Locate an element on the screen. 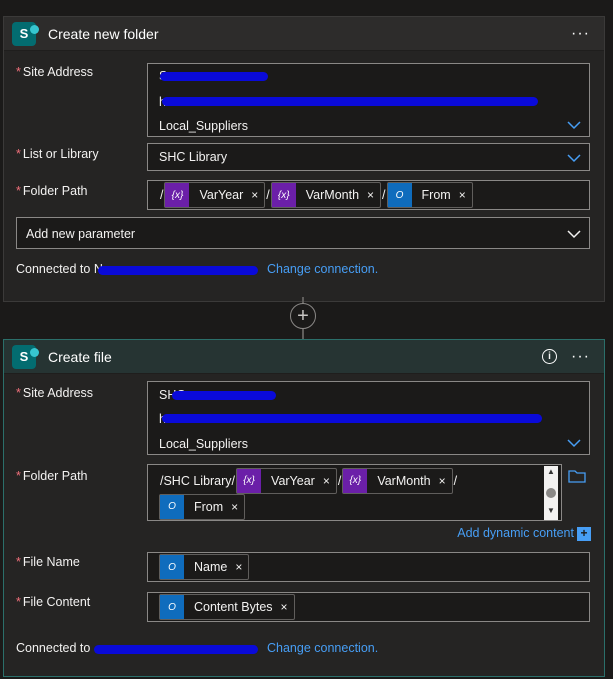  scrollbar: ▲ ▼ is located at coordinates (551, 493).